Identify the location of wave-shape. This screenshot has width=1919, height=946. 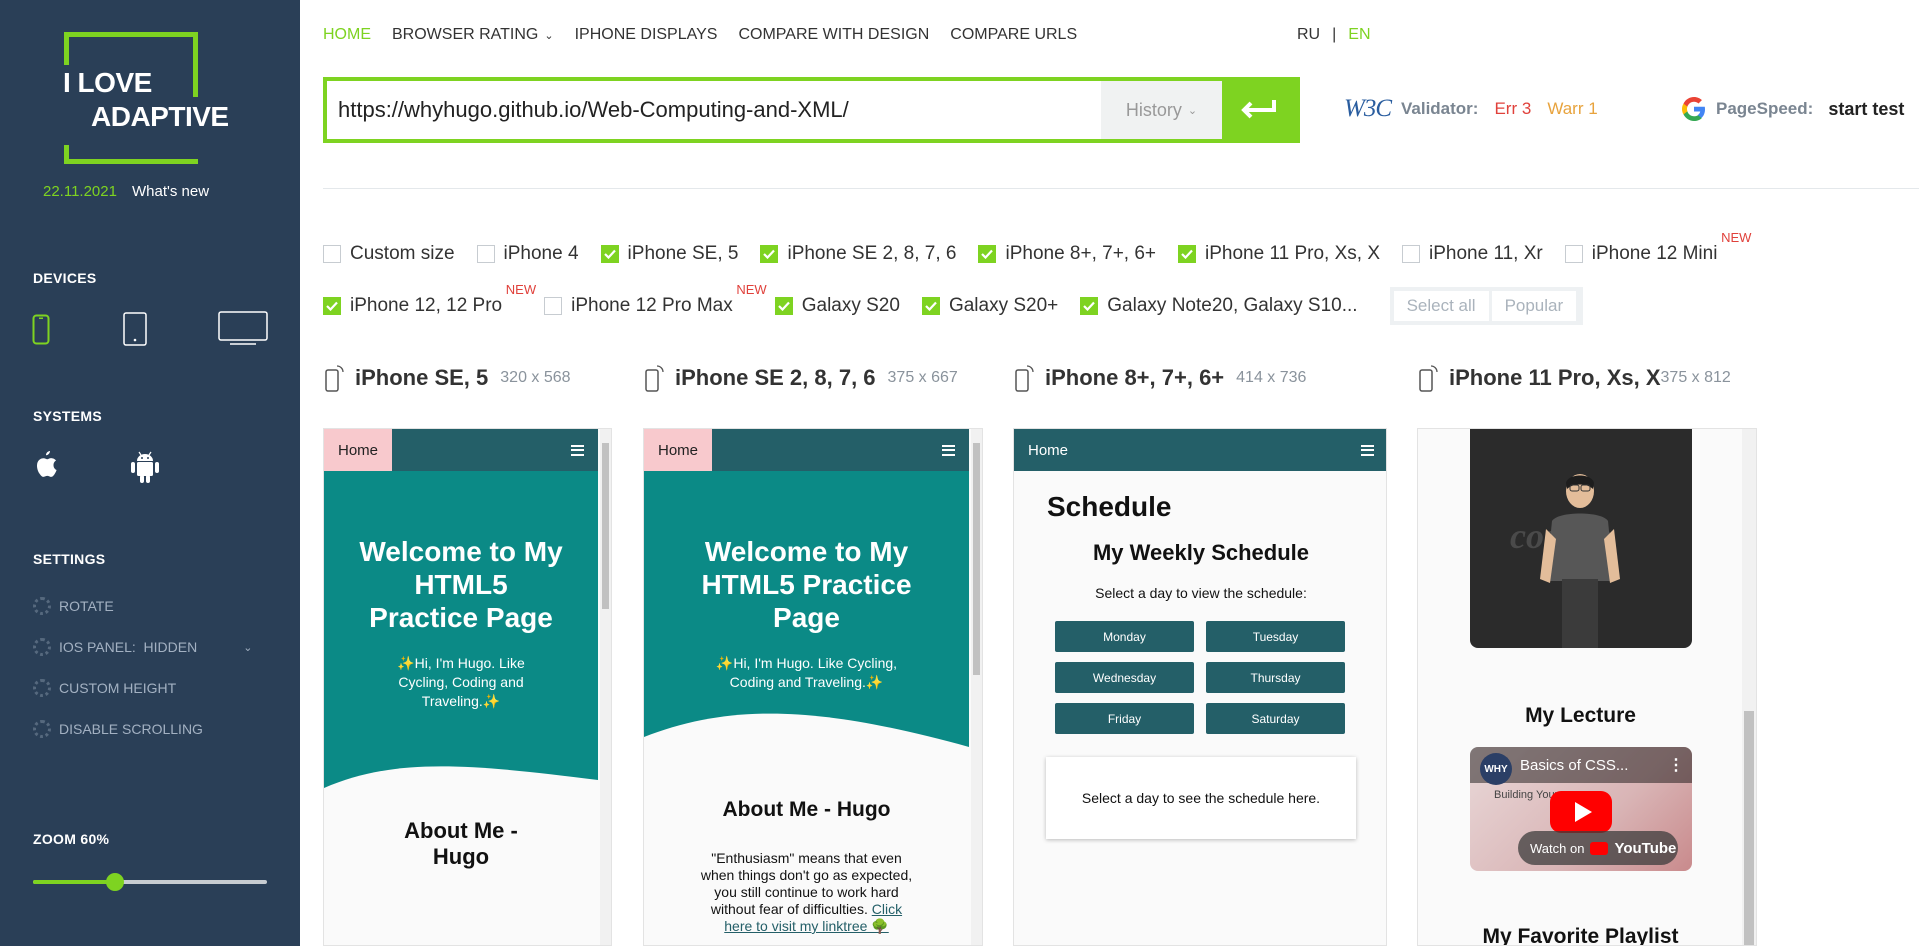
(806, 732).